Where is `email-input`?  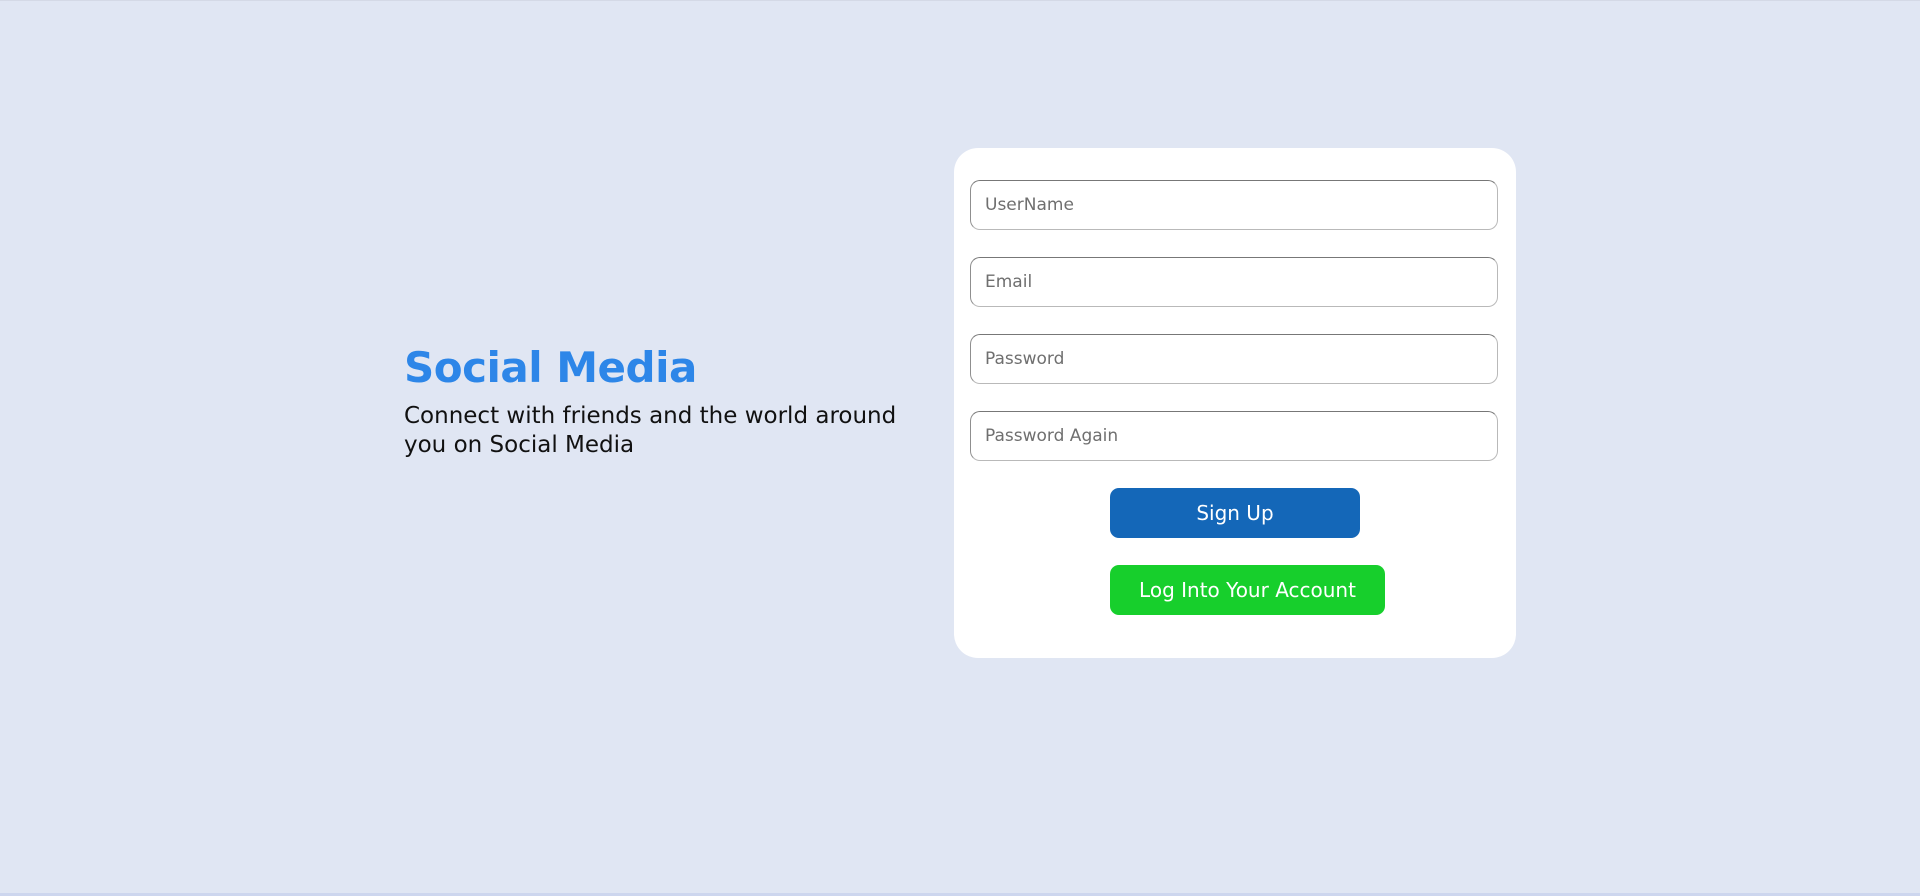 email-input is located at coordinates (1234, 282).